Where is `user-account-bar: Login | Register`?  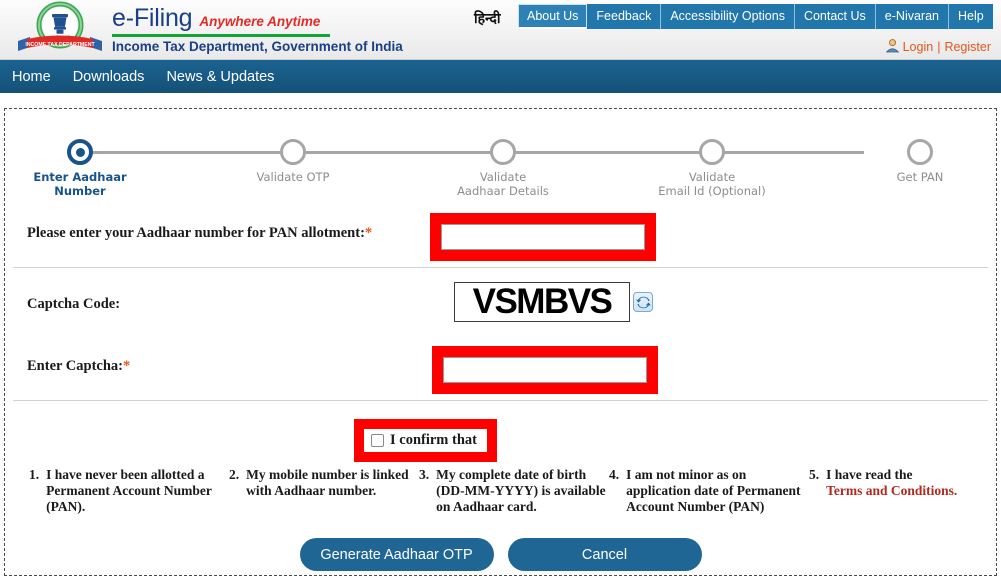
user-account-bar: Login | Register is located at coordinates (938, 47).